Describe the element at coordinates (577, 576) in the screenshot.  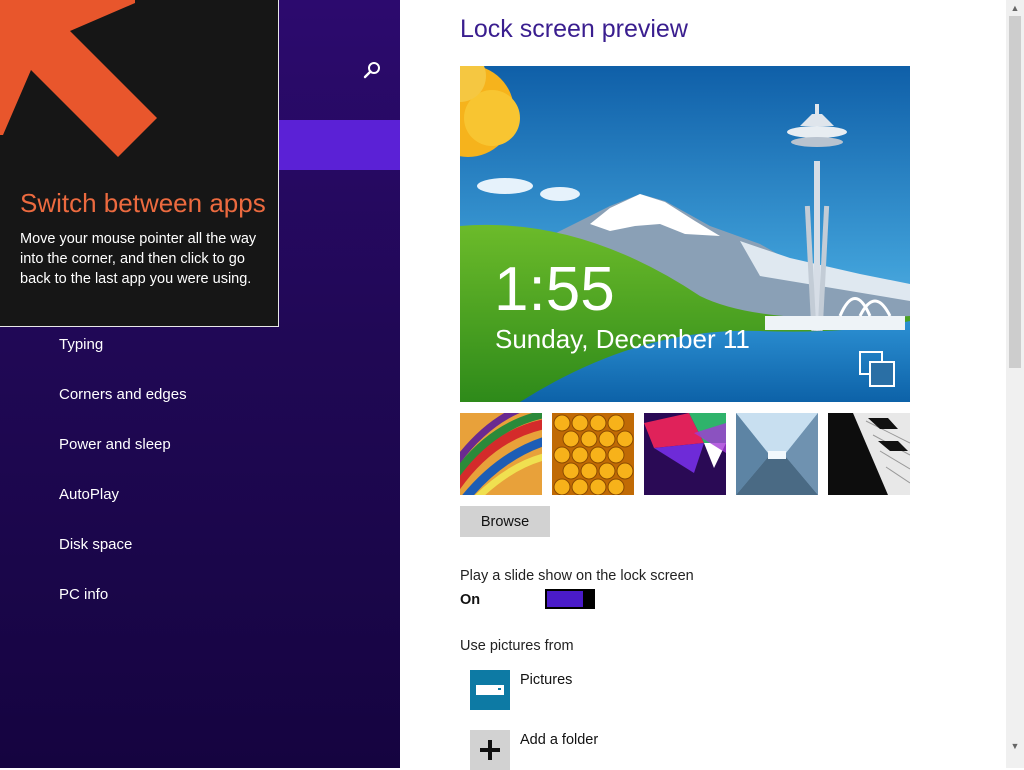
I see `slideshow-label: Play a slide show on the lock screen` at that location.